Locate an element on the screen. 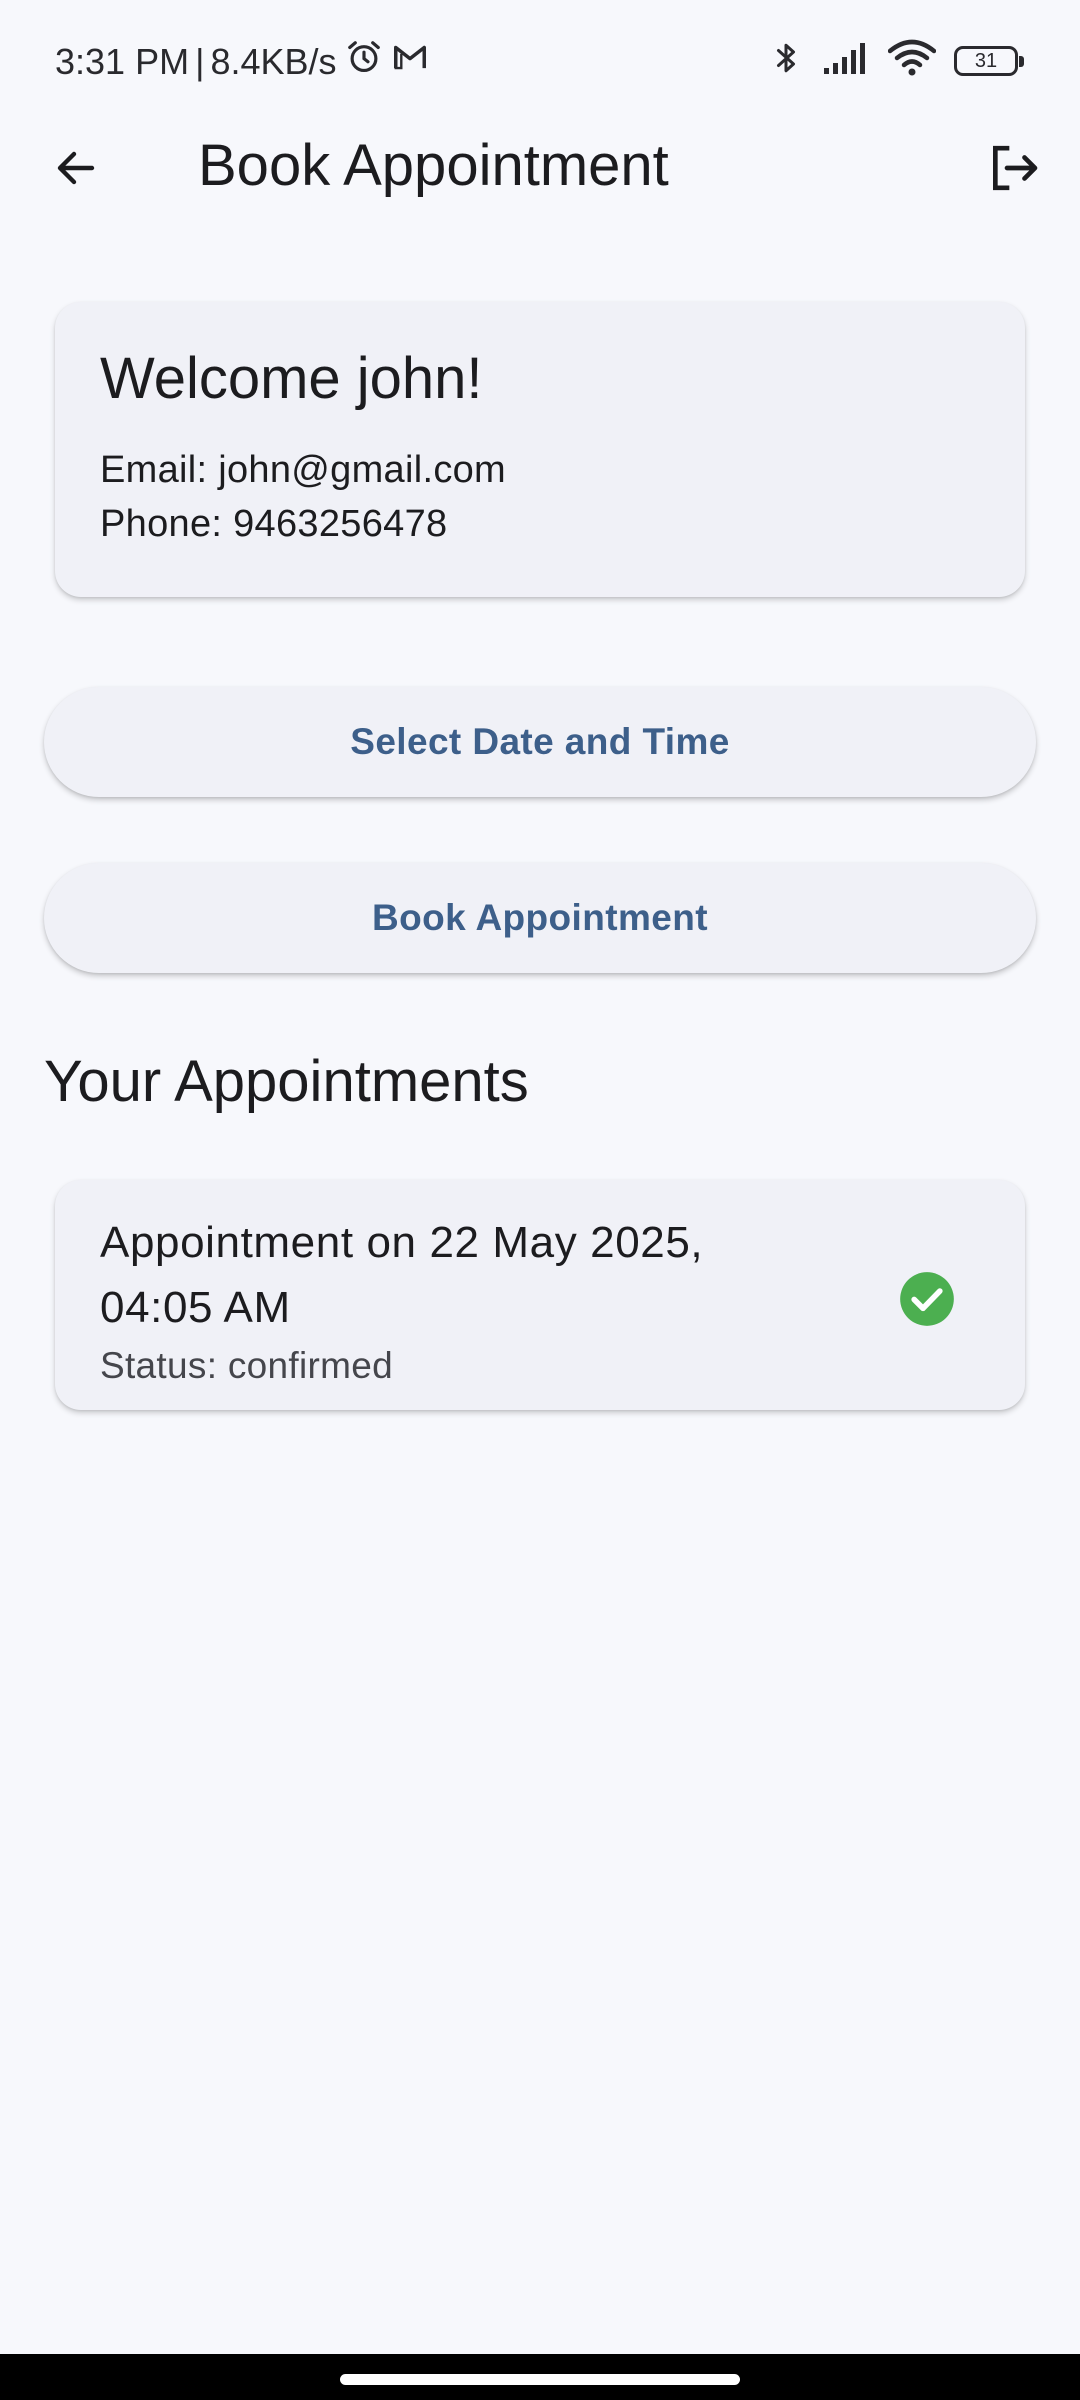 This screenshot has height=2400, width=1080. appointments-heading: Your Appointments is located at coordinates (286, 1081).